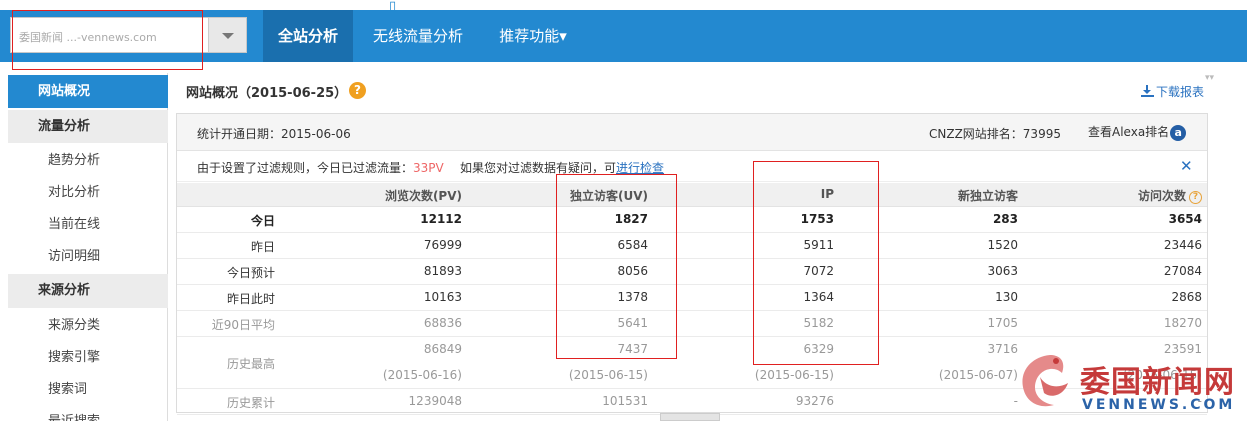 The image size is (1247, 421). What do you see at coordinates (250, 364) in the screenshot?
I see `row-label: 历史最高` at bounding box center [250, 364].